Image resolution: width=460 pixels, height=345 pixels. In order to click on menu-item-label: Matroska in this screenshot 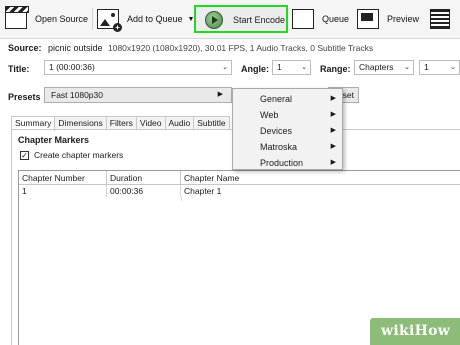, I will do `click(279, 147)`.